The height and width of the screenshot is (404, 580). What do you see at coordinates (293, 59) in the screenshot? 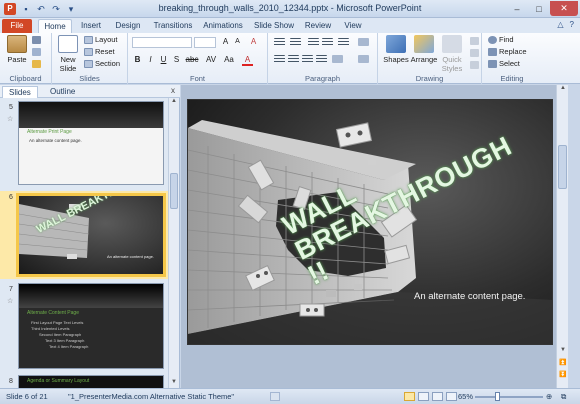
I see `align-center-icon` at bounding box center [293, 59].